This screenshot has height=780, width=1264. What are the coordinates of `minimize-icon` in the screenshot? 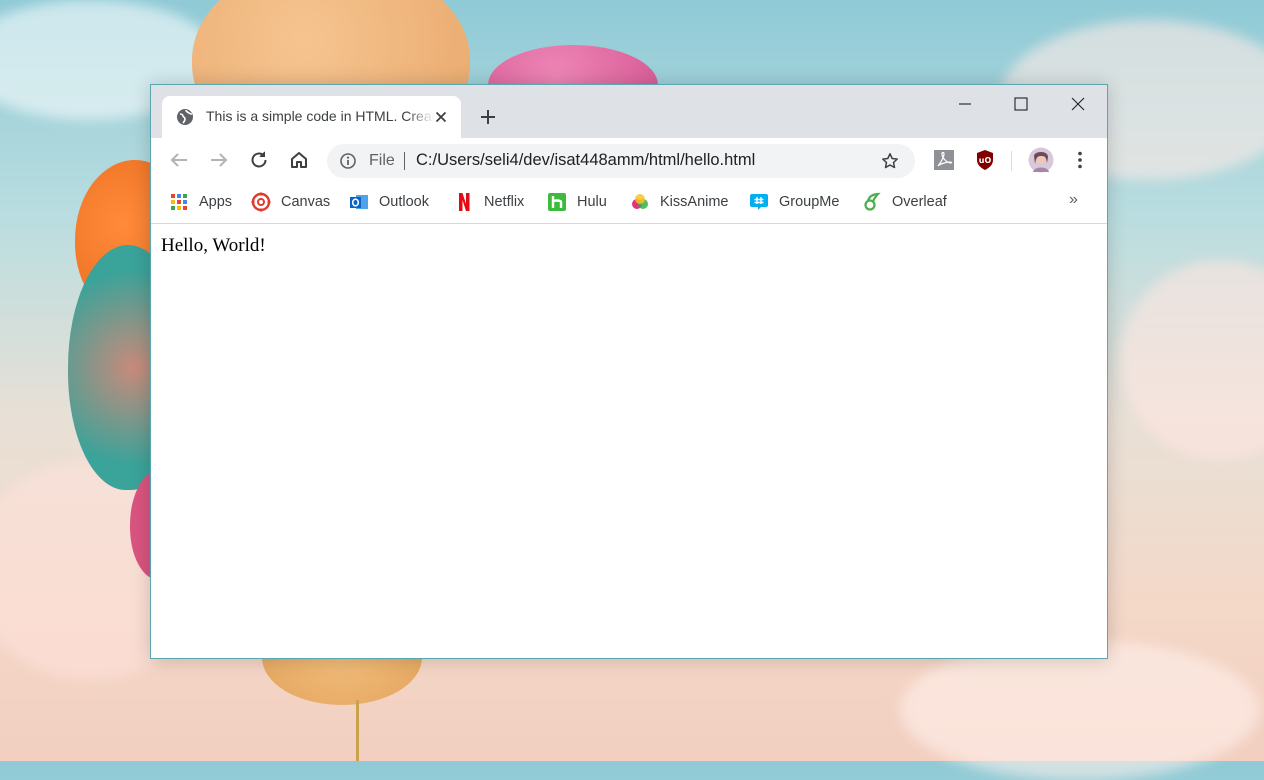 It's located at (965, 104).